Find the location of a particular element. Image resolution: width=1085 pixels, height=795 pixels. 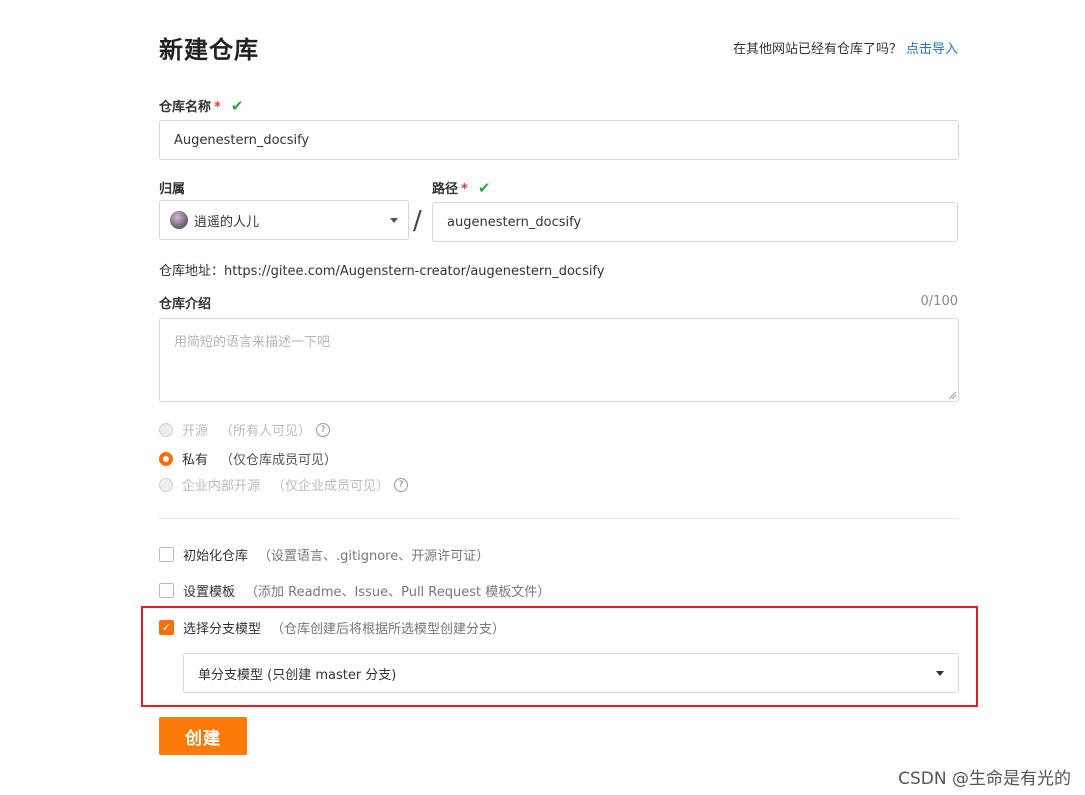

owner-select: 逍遥的人儿 is located at coordinates (284, 220).